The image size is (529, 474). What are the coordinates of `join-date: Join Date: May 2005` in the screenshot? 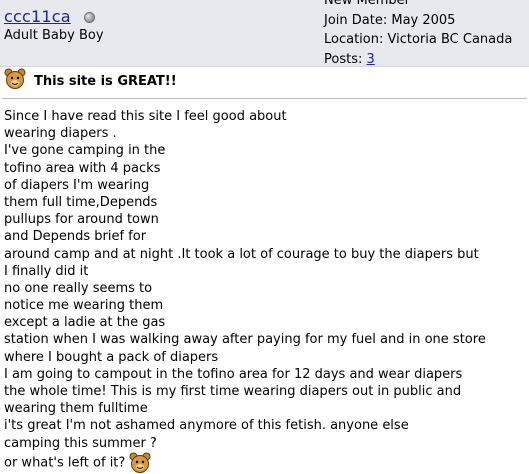 It's located at (390, 20).